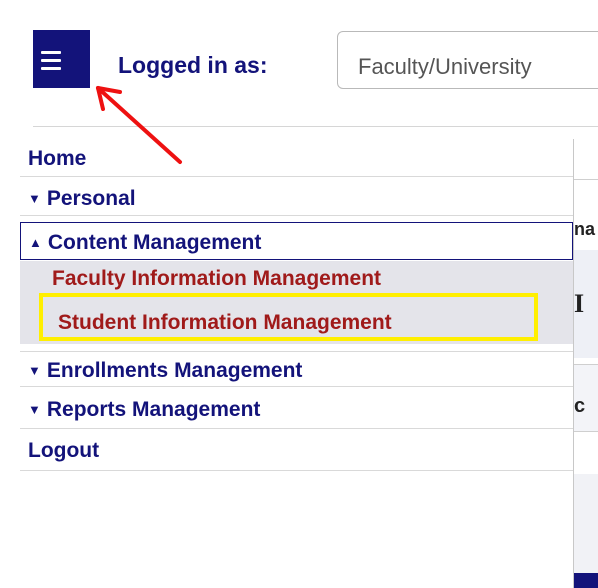 This screenshot has height=588, width=598. I want to click on role-select: Faculty/University, so click(467, 60).